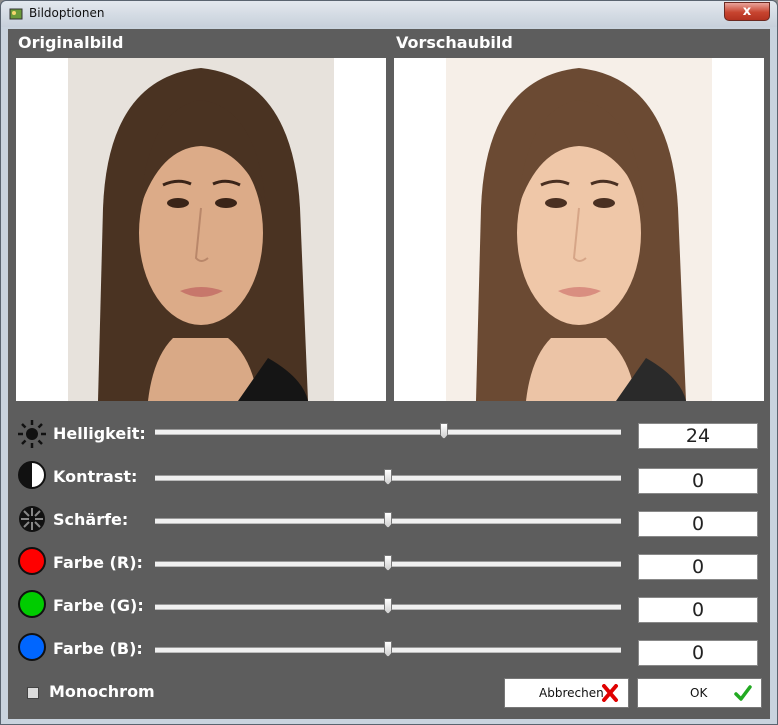 This screenshot has width=778, height=725. I want to click on green-color-slider, so click(388, 606).